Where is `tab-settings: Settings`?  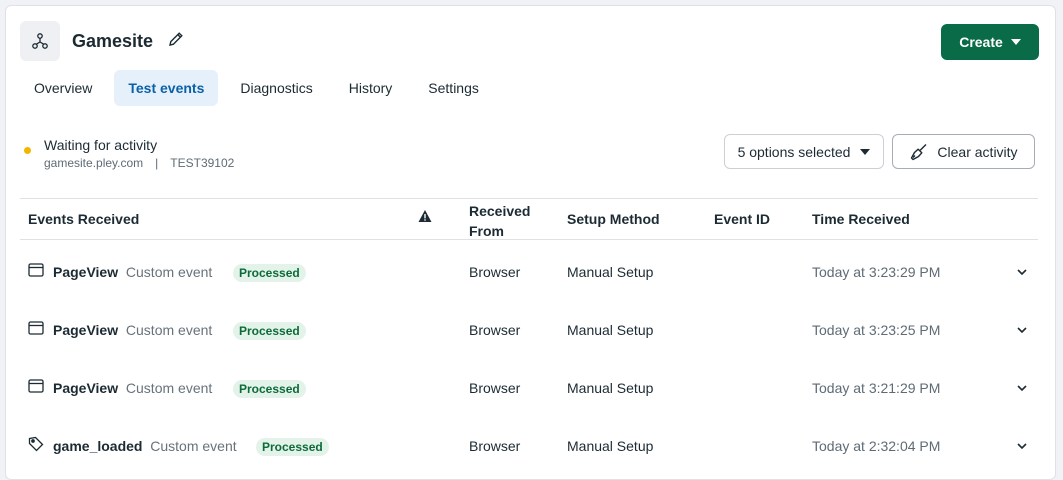 tab-settings: Settings is located at coordinates (453, 88).